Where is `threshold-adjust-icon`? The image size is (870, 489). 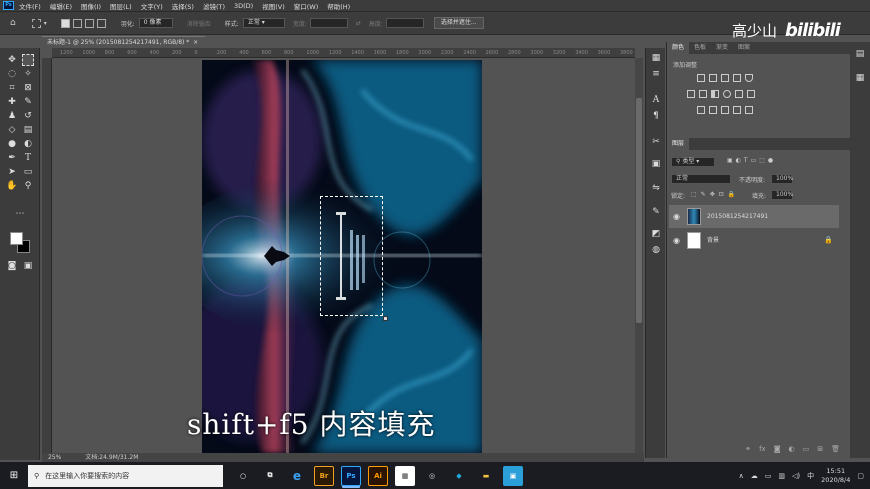 threshold-adjust-icon is located at coordinates (725, 110).